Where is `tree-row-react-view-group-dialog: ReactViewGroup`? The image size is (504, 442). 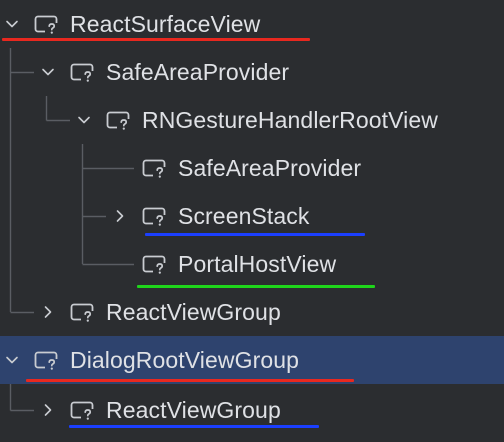
tree-row-react-view-group-dialog: ReactViewGroup is located at coordinates (252, 410).